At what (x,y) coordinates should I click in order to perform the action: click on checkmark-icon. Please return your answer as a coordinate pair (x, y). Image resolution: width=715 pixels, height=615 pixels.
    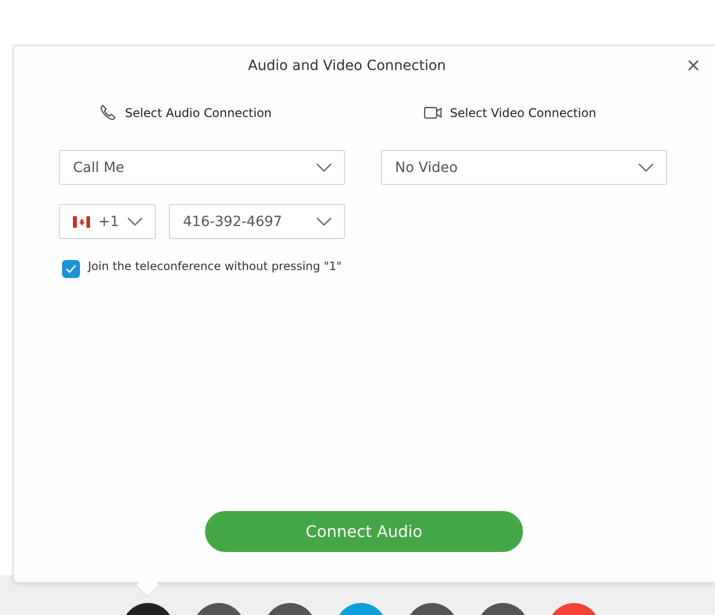
    Looking at the image, I should click on (71, 269).